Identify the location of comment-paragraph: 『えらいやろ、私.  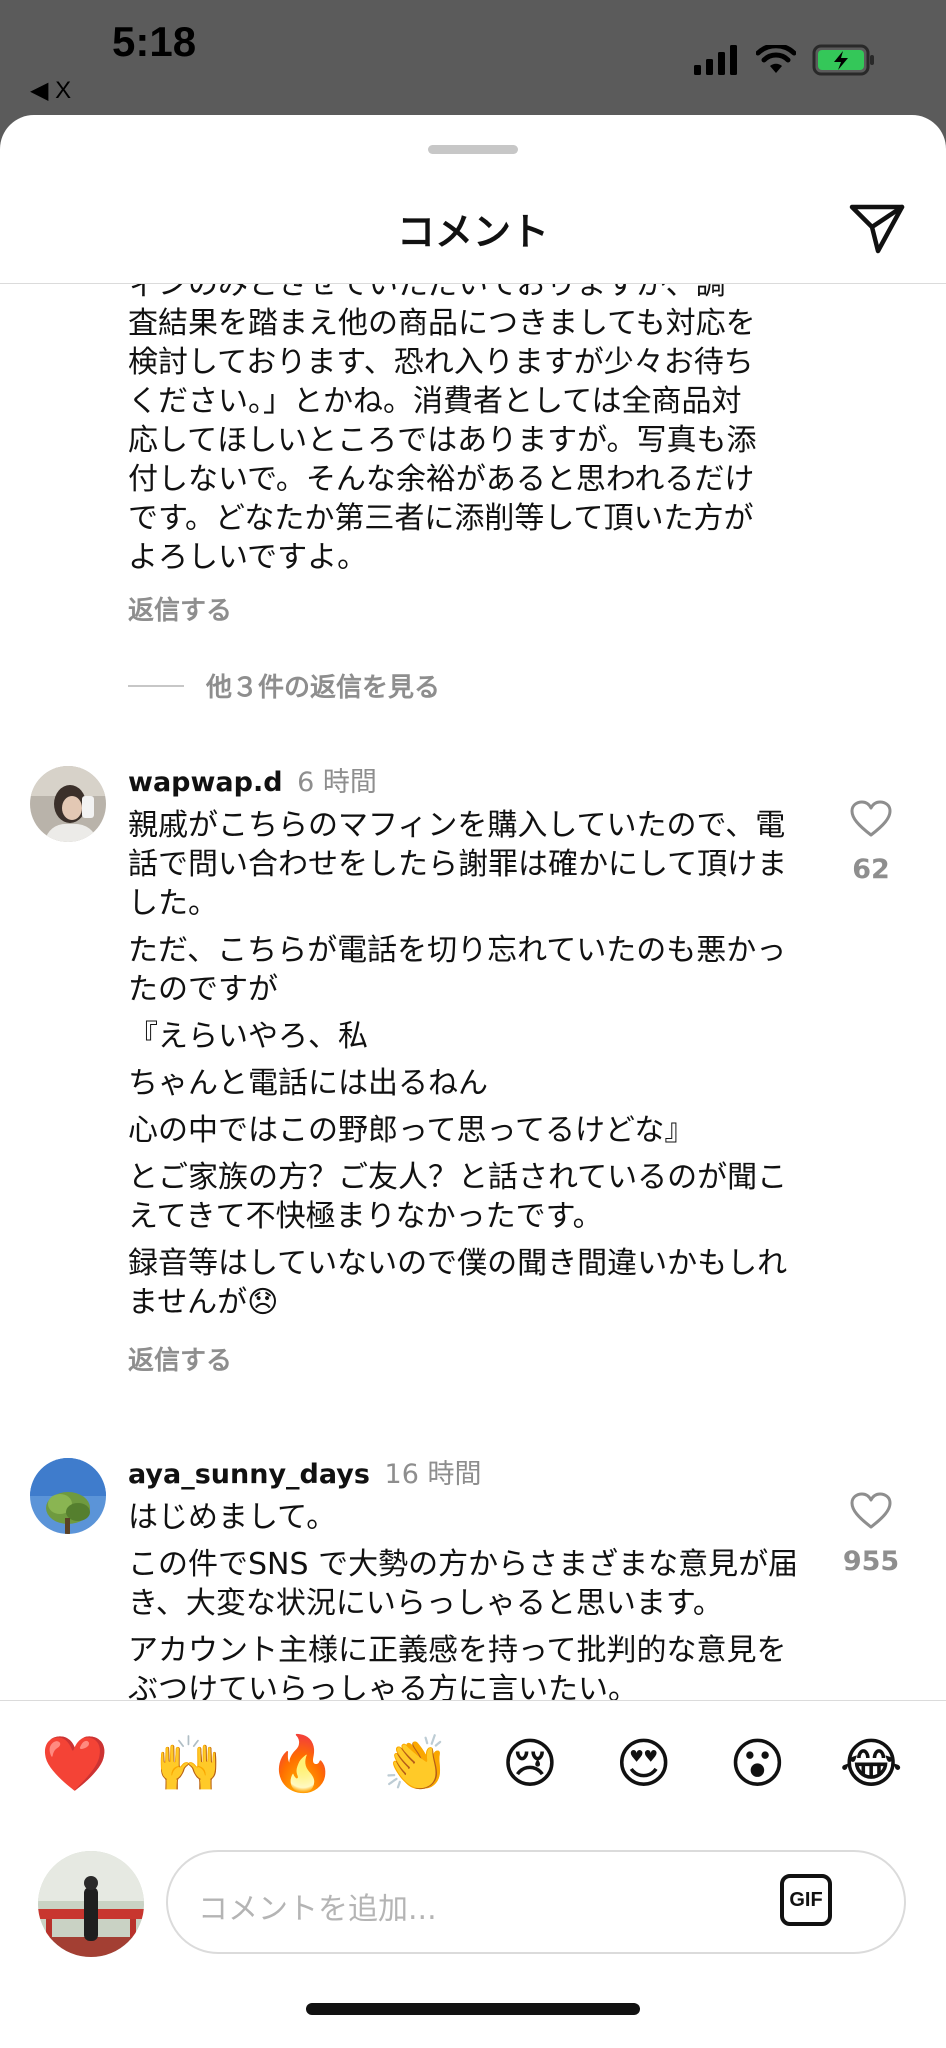
(248, 1036).